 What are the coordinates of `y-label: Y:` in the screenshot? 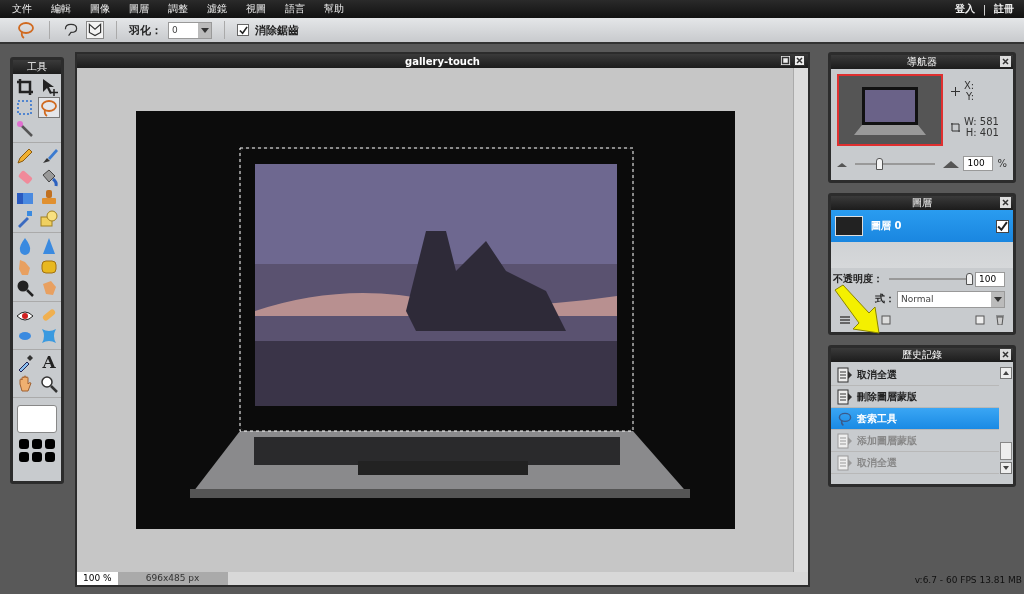 It's located at (970, 96).